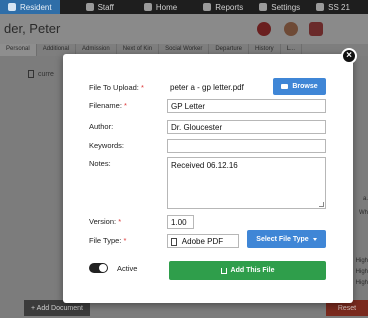 The height and width of the screenshot is (318, 368). What do you see at coordinates (282, 239) in the screenshot?
I see `select-file-type-label: Select File Type` at bounding box center [282, 239].